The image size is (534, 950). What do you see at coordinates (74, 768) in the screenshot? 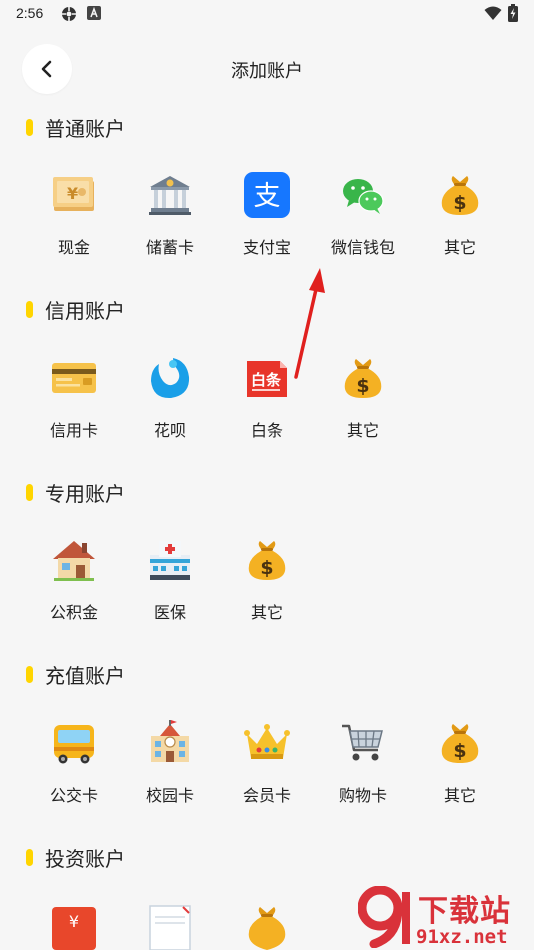
I see `account-item-bus-card: 公交卡` at bounding box center [74, 768].